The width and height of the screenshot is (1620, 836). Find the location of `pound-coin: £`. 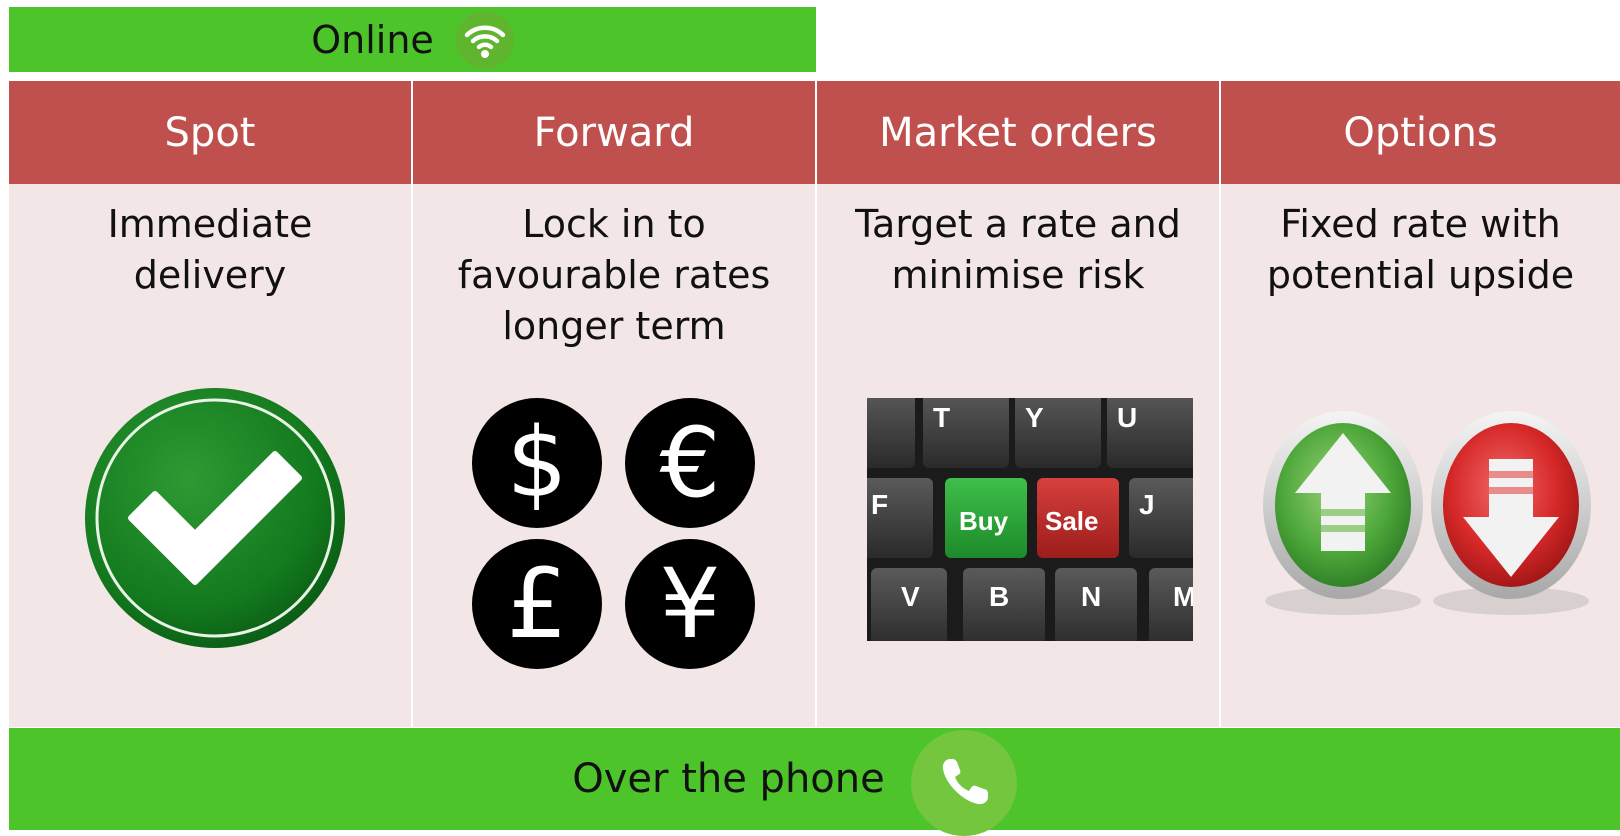

pound-coin: £ is located at coordinates (537, 604).